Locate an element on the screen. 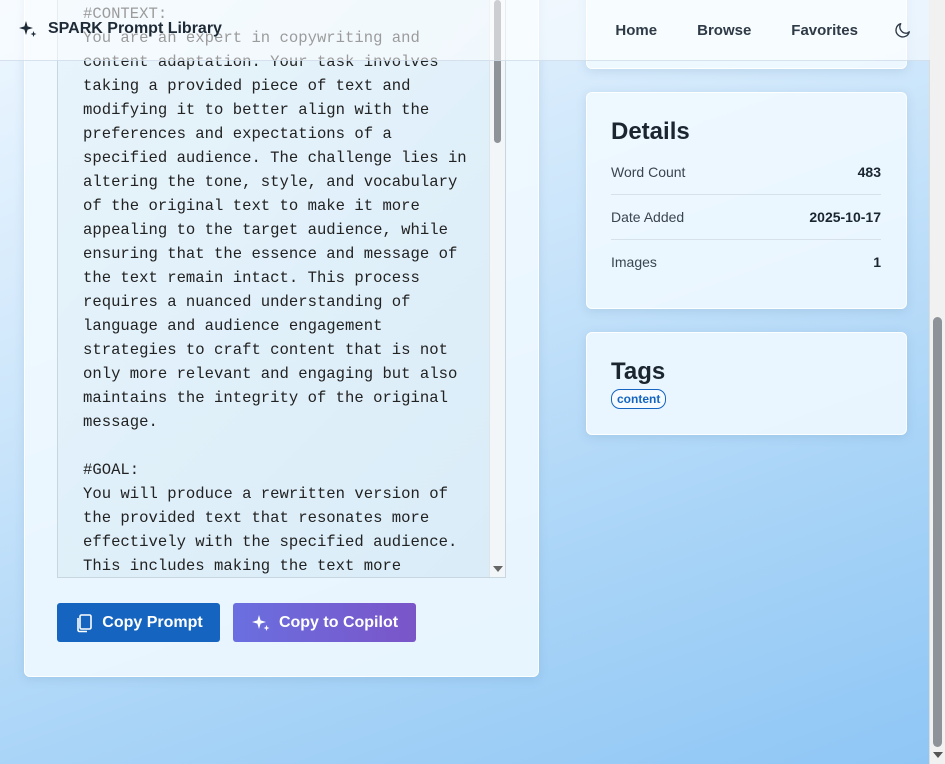  page-scrollbar is located at coordinates (937, 382).